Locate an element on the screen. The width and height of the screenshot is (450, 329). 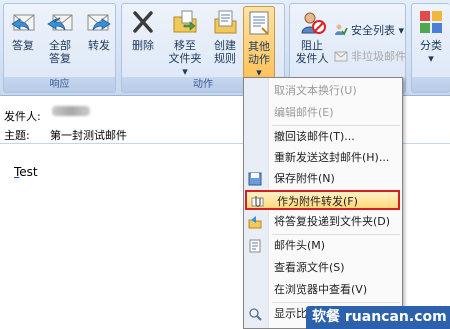
forward-icon is located at coordinates (99, 22).